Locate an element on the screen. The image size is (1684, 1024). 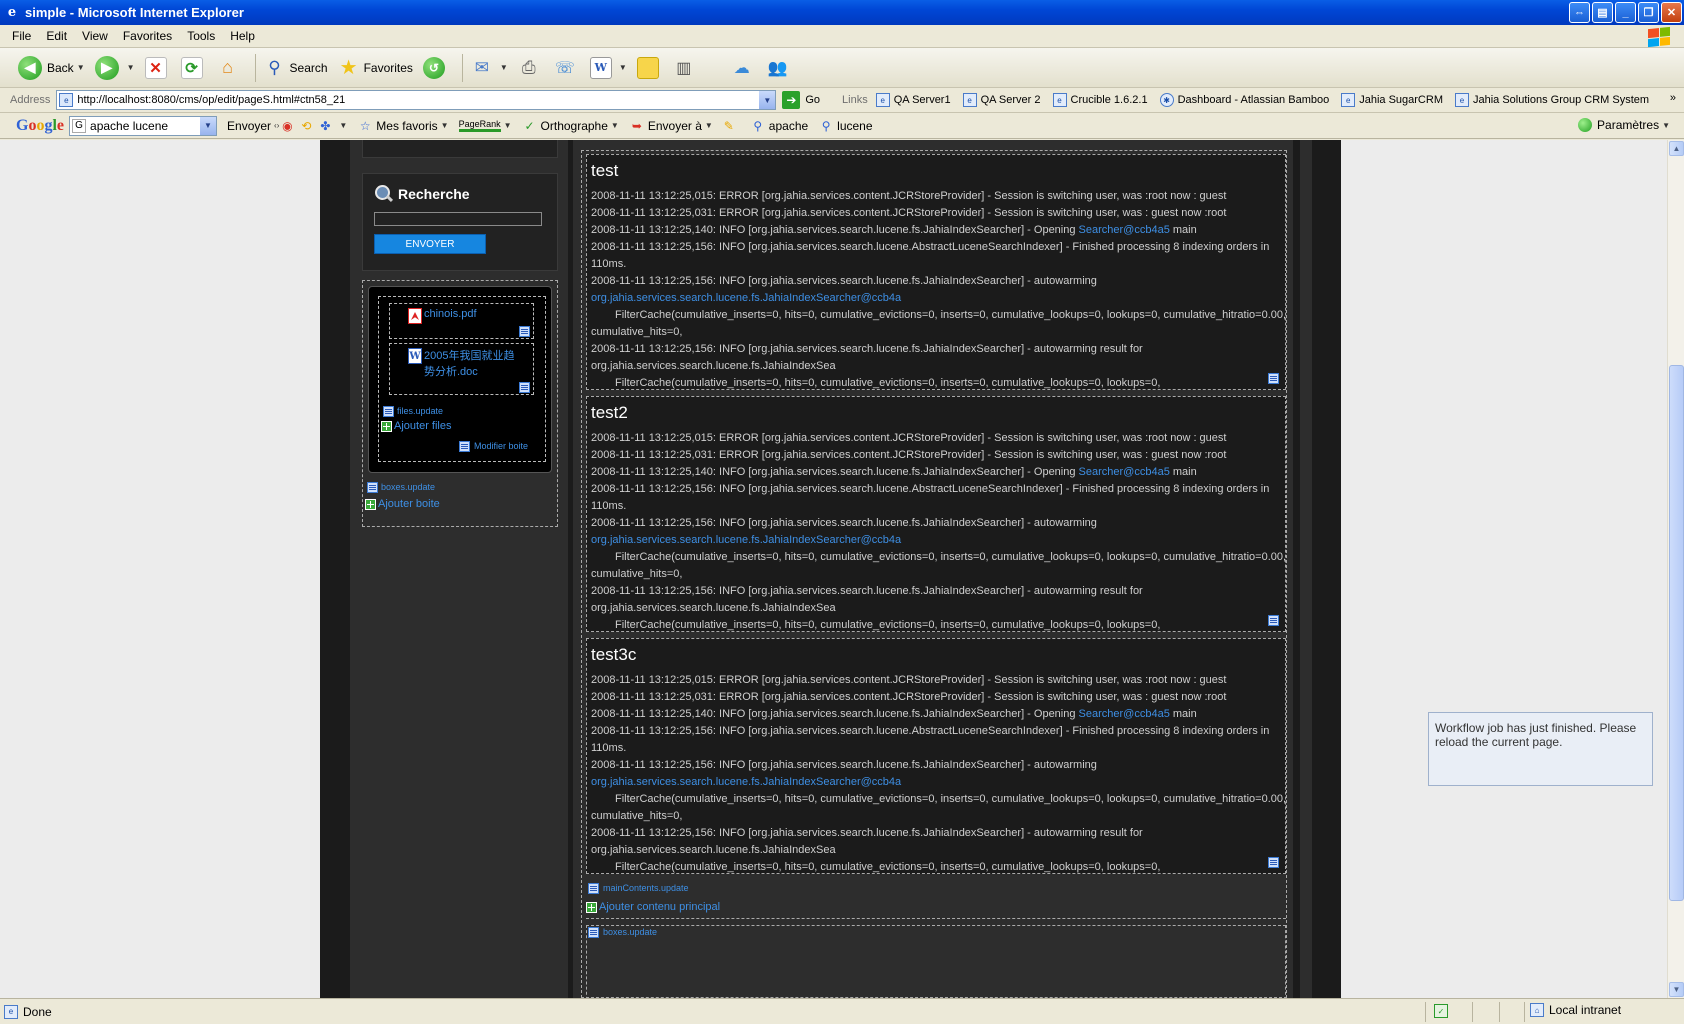
stop-button: ✕ is located at coordinates (157, 67).